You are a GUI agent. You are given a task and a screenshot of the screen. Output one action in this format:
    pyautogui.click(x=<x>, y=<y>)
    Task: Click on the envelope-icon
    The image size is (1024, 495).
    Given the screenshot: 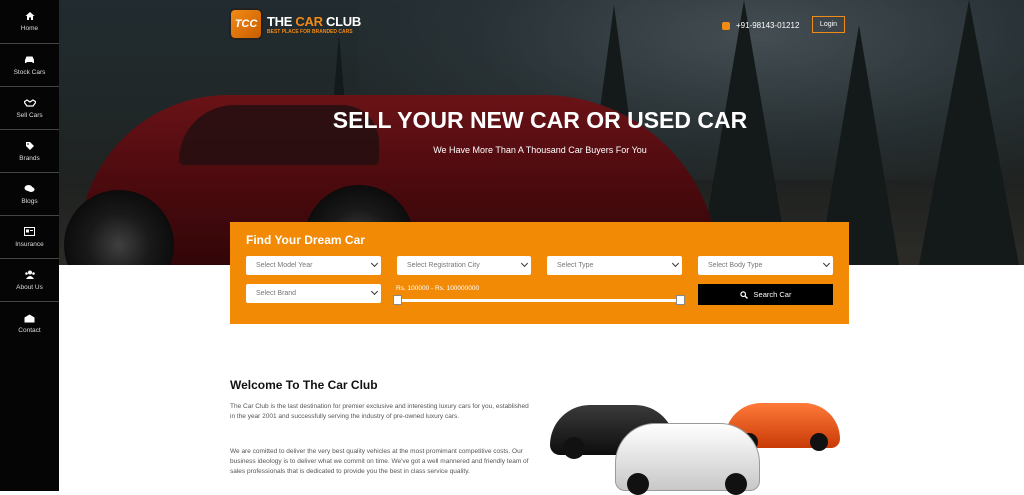 What is the action you would take?
    pyautogui.click(x=30, y=318)
    